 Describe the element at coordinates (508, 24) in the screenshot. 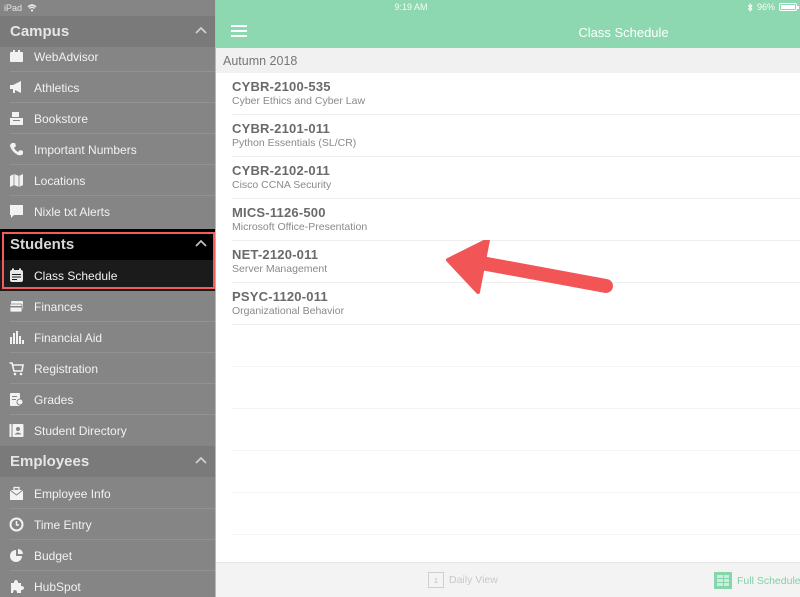

I see `nav-bar: 9:19 AM 96% Class Schedule` at that location.